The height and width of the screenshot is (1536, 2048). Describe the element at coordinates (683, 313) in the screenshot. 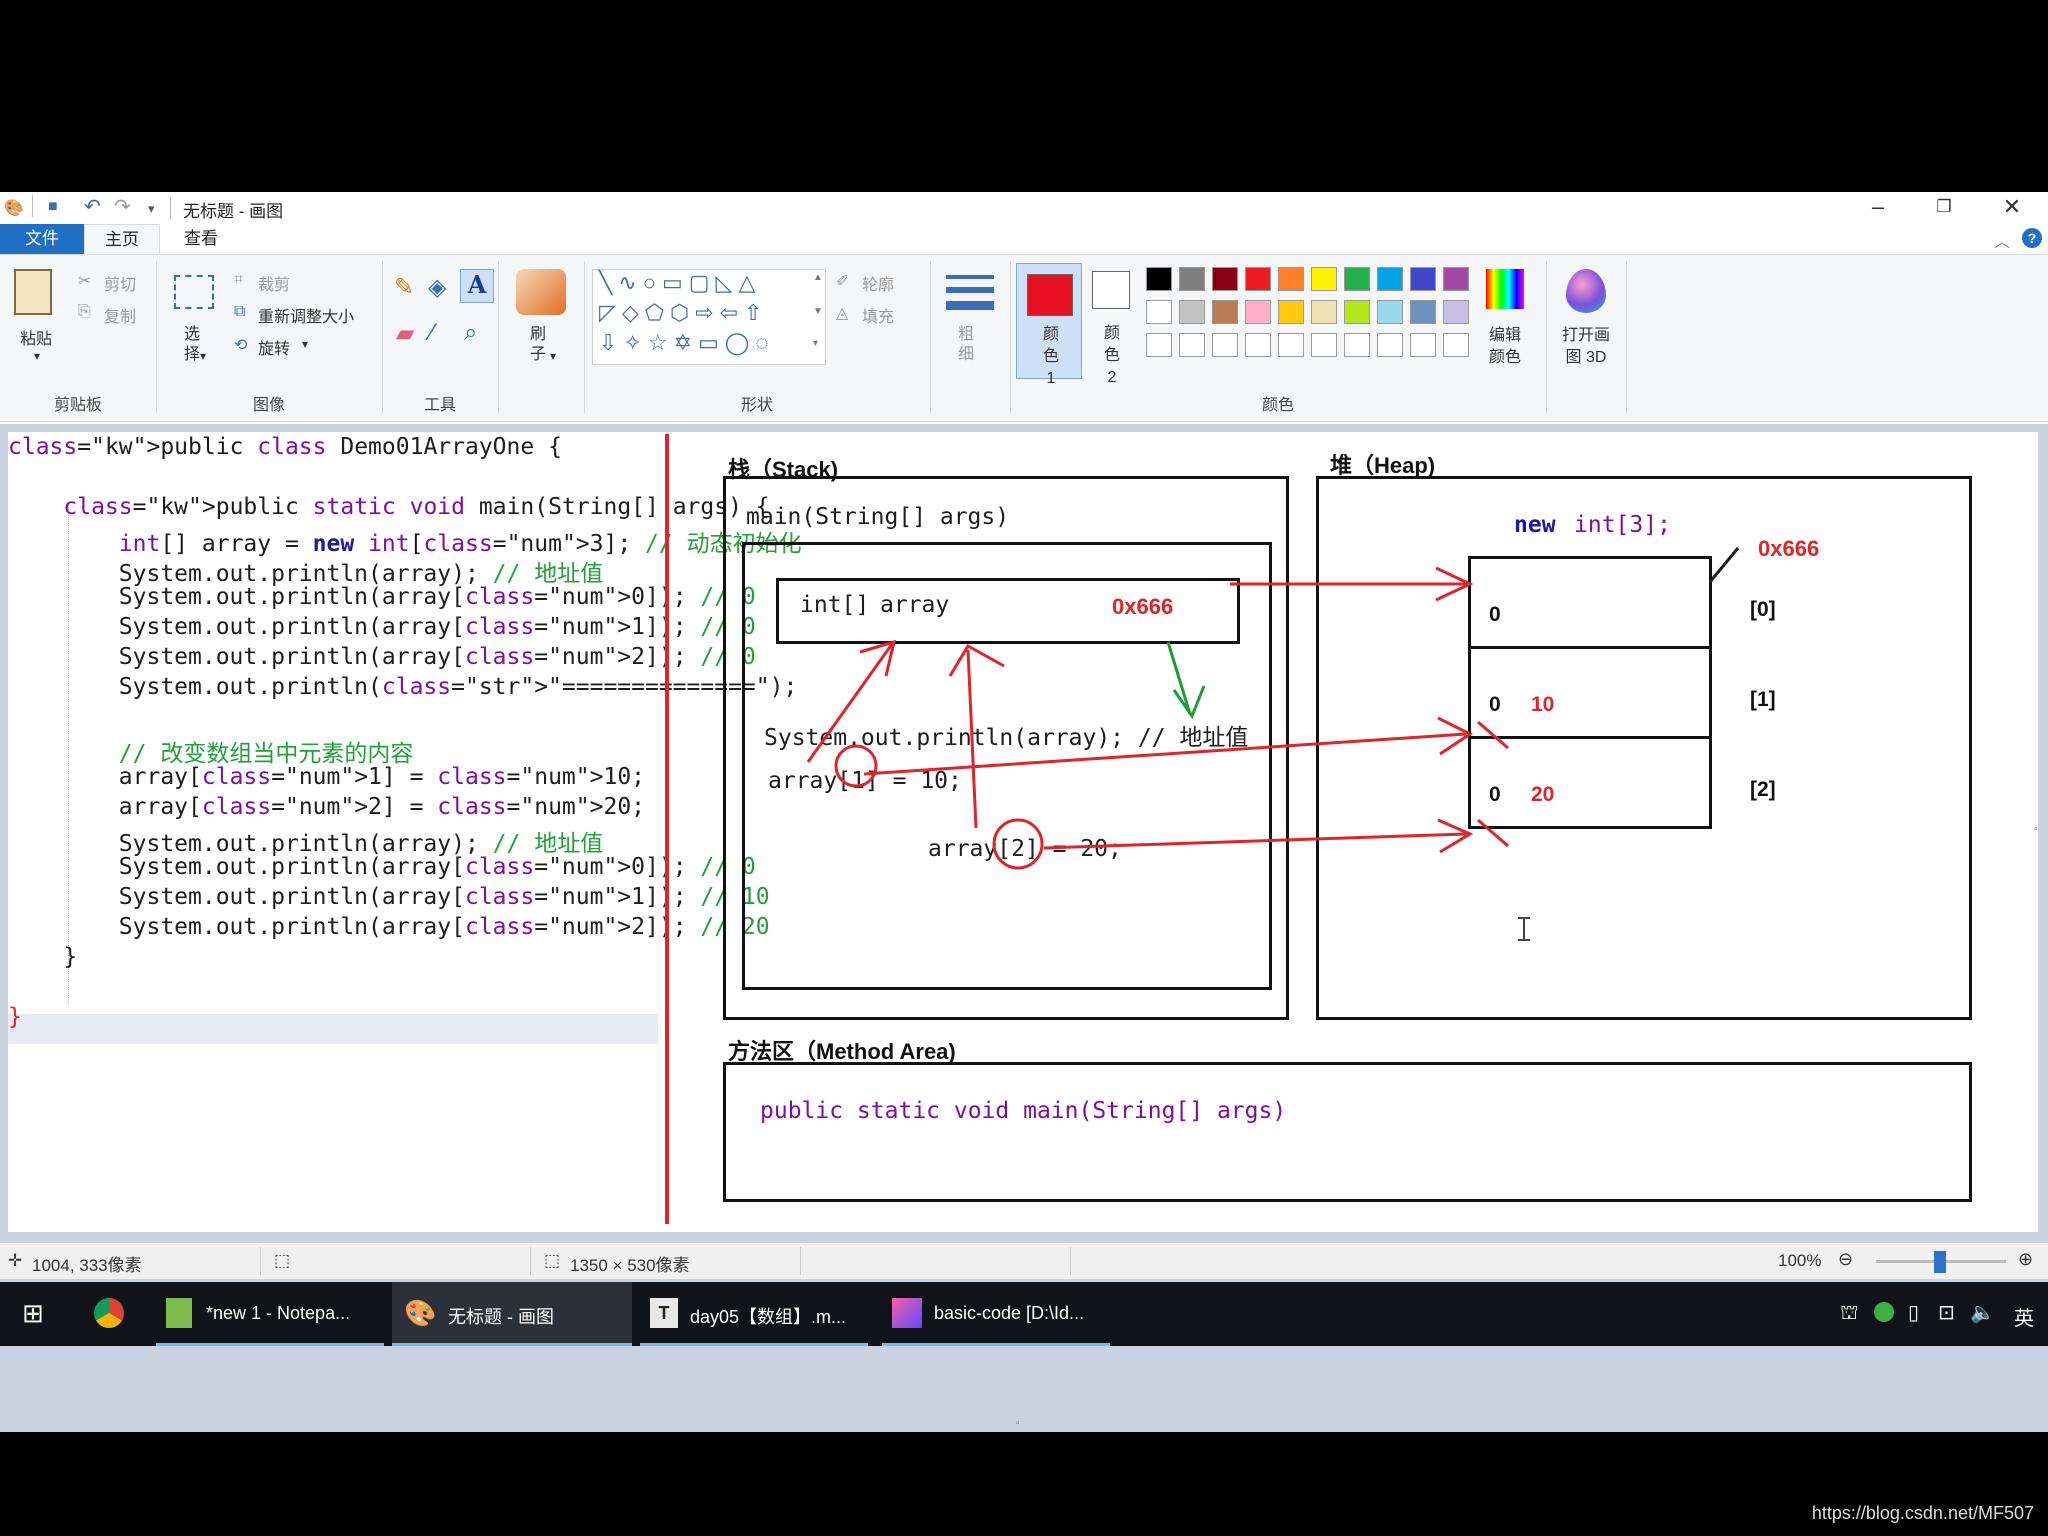

I see `shapes-row-2: ◸◇⬠⬡⇨⇦⇧` at that location.